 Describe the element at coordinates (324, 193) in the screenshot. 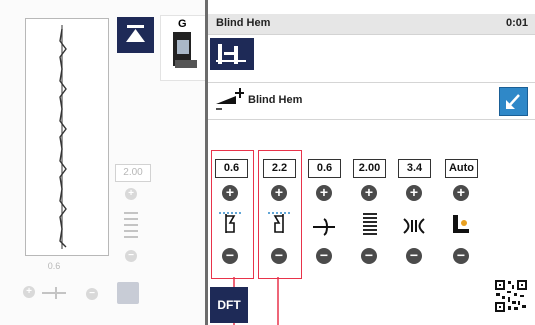

I see `increase-button-3: +` at that location.